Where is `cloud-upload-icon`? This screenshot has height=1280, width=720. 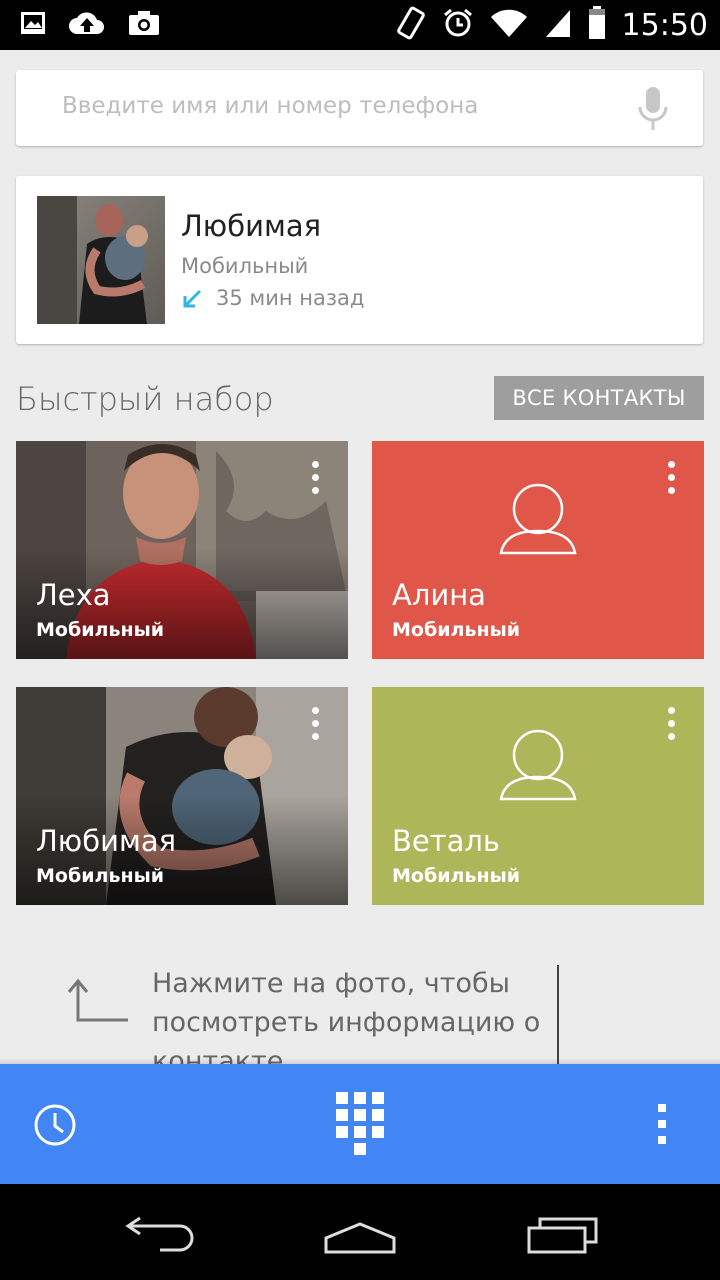
cloud-upload-icon is located at coordinates (87, 25).